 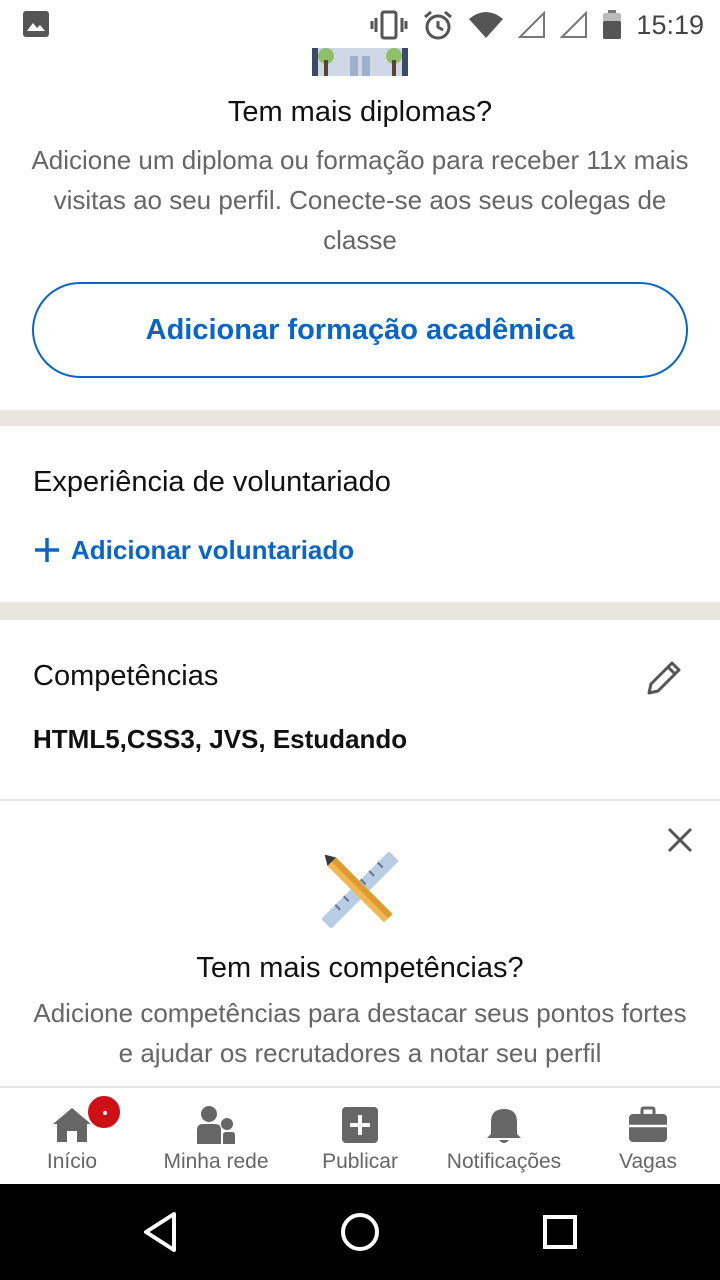 What do you see at coordinates (486, 25) in the screenshot?
I see `wifi-icon` at bounding box center [486, 25].